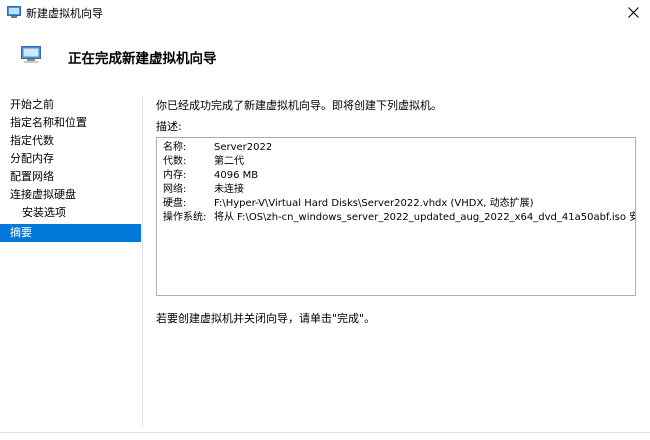 Image resolution: width=650 pixels, height=440 pixels. I want to click on nav-item-label: 连接虚拟硬盘, so click(43, 194).